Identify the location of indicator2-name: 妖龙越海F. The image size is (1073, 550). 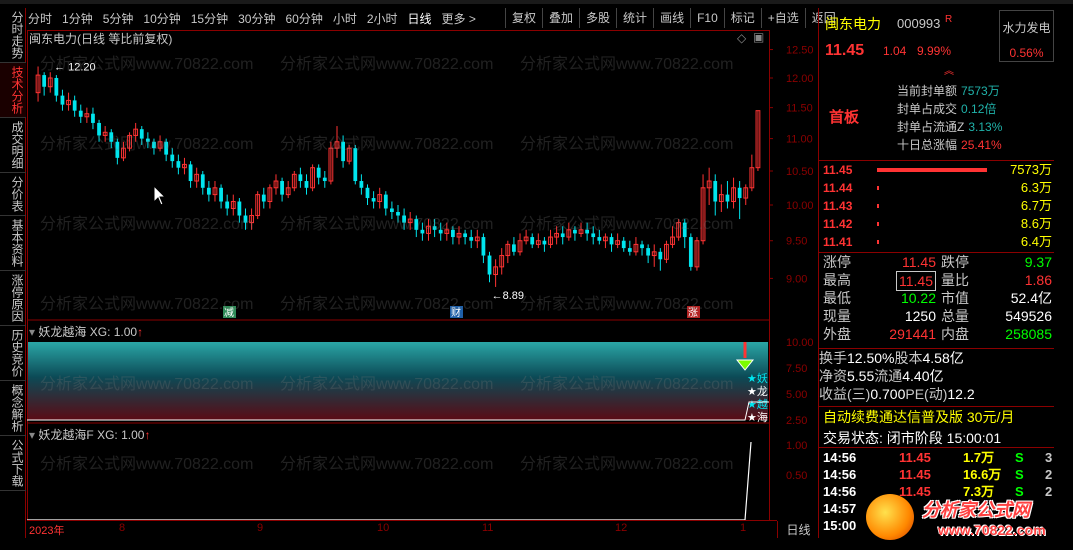
(66, 435).